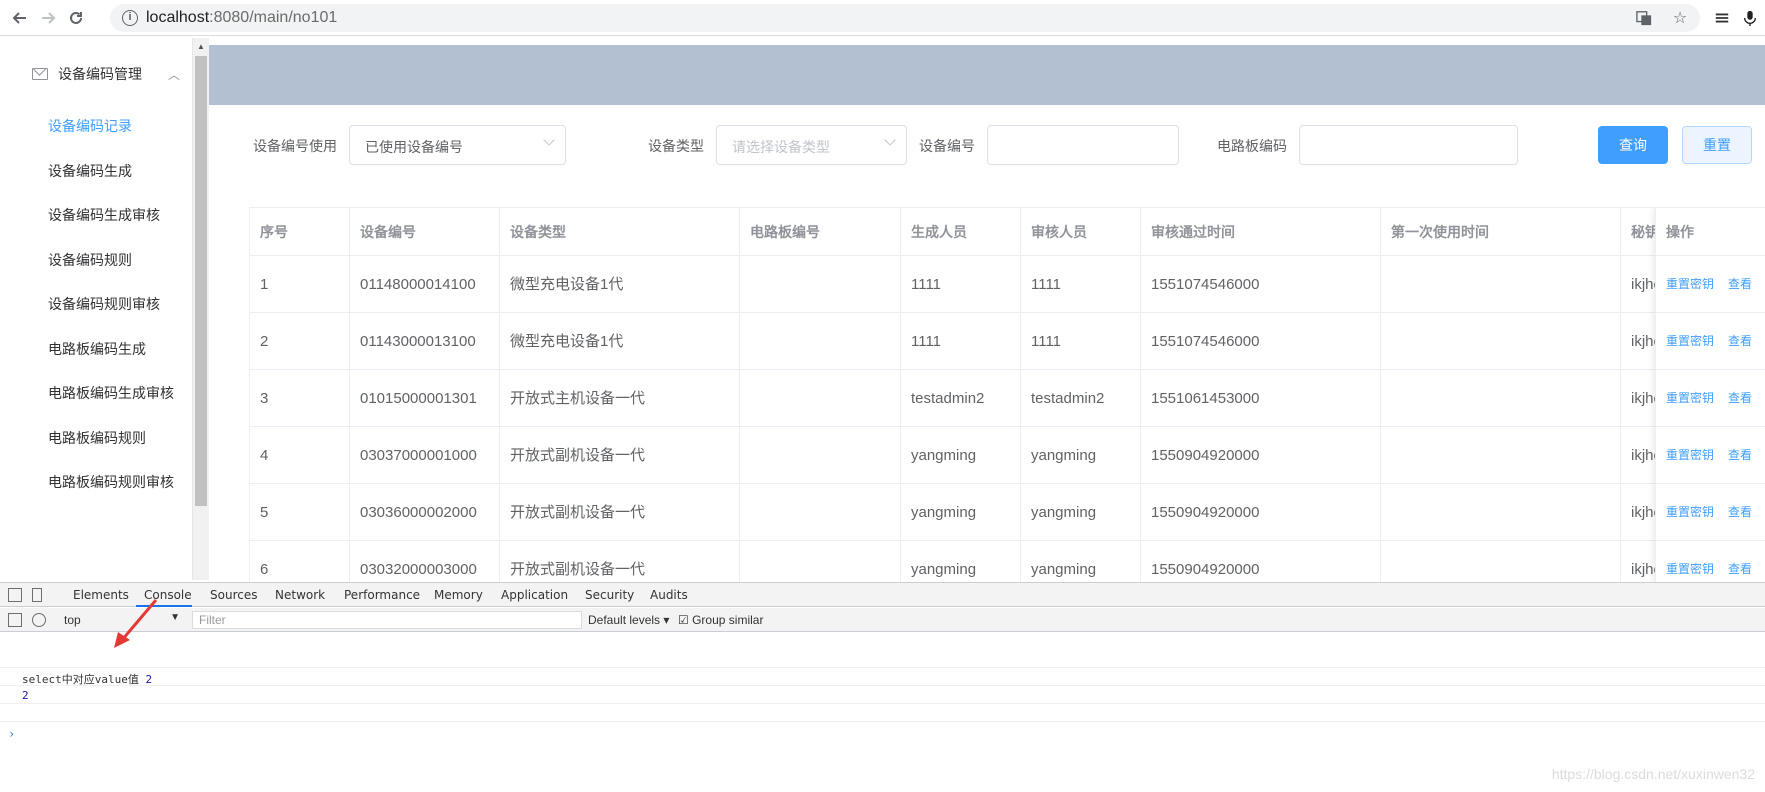 The image size is (1765, 792). Describe the element at coordinates (1717, 145) in the screenshot. I see `reset-button: 重置` at that location.